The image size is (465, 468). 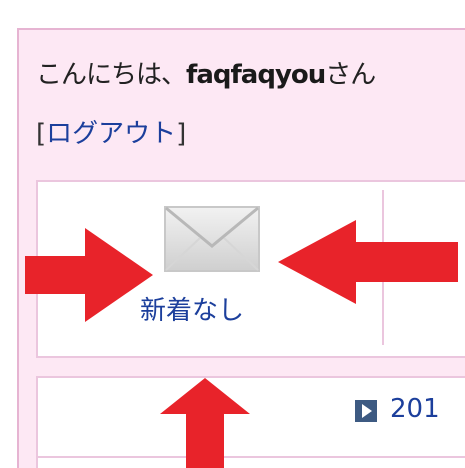 I want to click on greeting-prefix: こんにちは、, so click(x=111, y=75).